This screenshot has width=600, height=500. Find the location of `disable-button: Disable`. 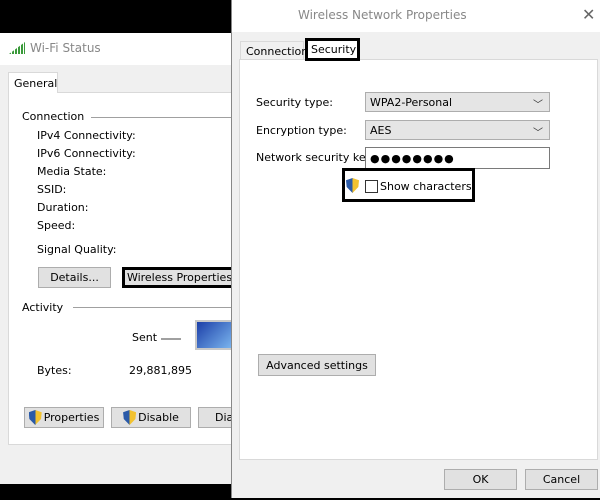

disable-button: Disable is located at coordinates (151, 417).